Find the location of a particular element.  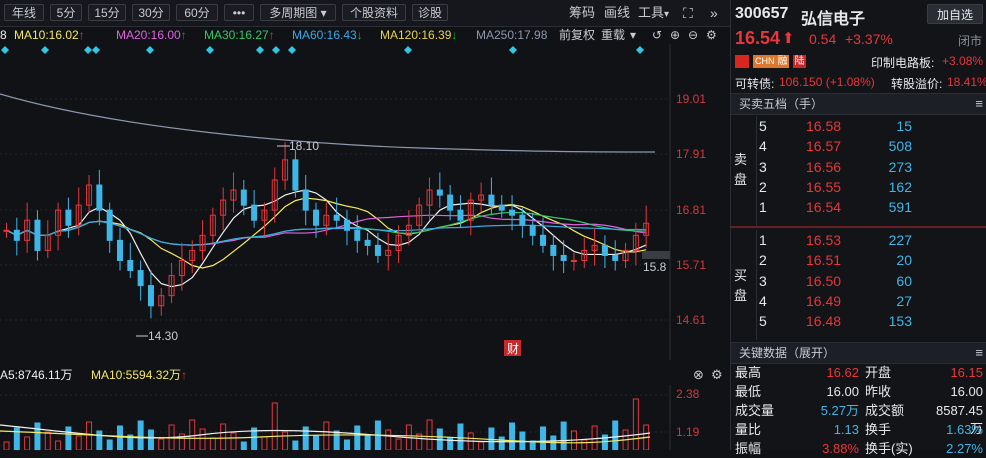

keydata-value: 1.63% is located at coordinates (964, 429).